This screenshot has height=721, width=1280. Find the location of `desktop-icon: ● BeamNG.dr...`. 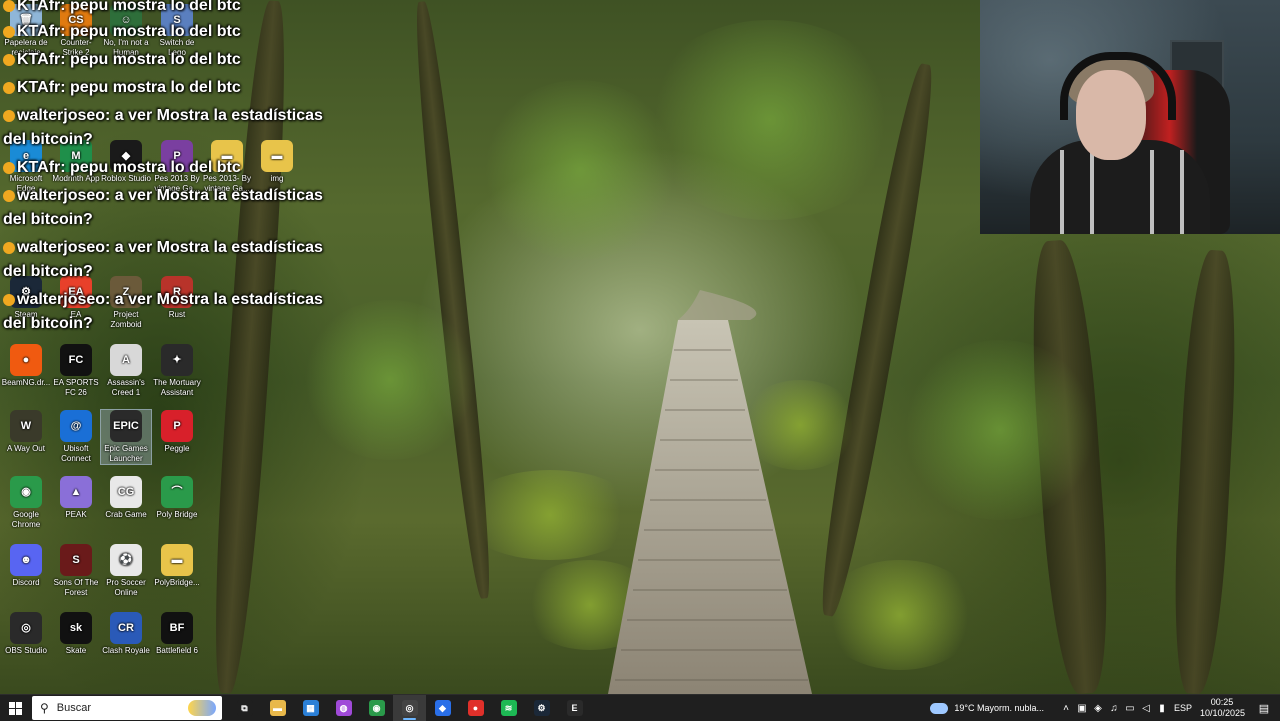

desktop-icon: ● BeamNG.dr... is located at coordinates (26, 366).